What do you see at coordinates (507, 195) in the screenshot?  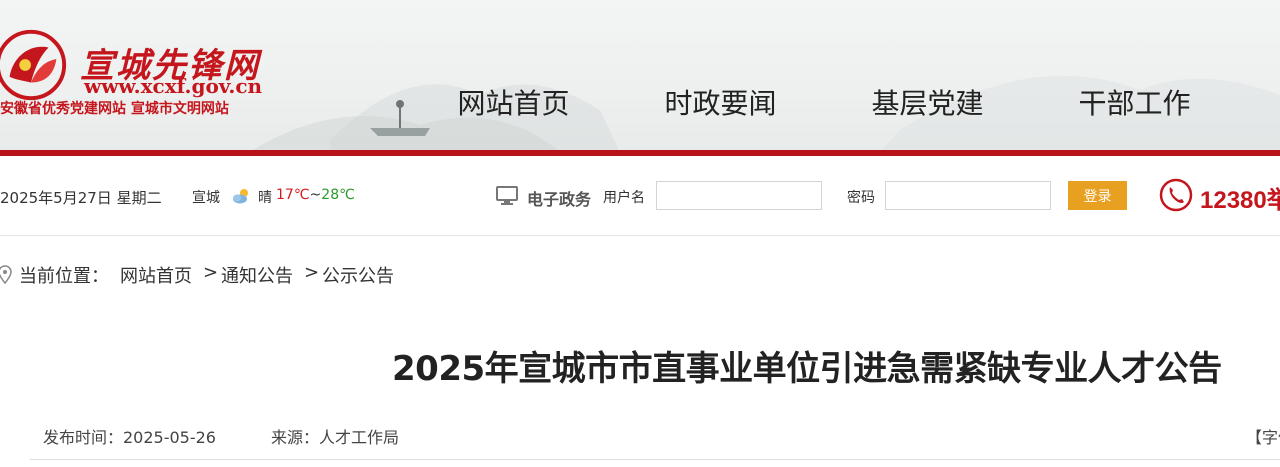 I see `monitor-icon` at bounding box center [507, 195].